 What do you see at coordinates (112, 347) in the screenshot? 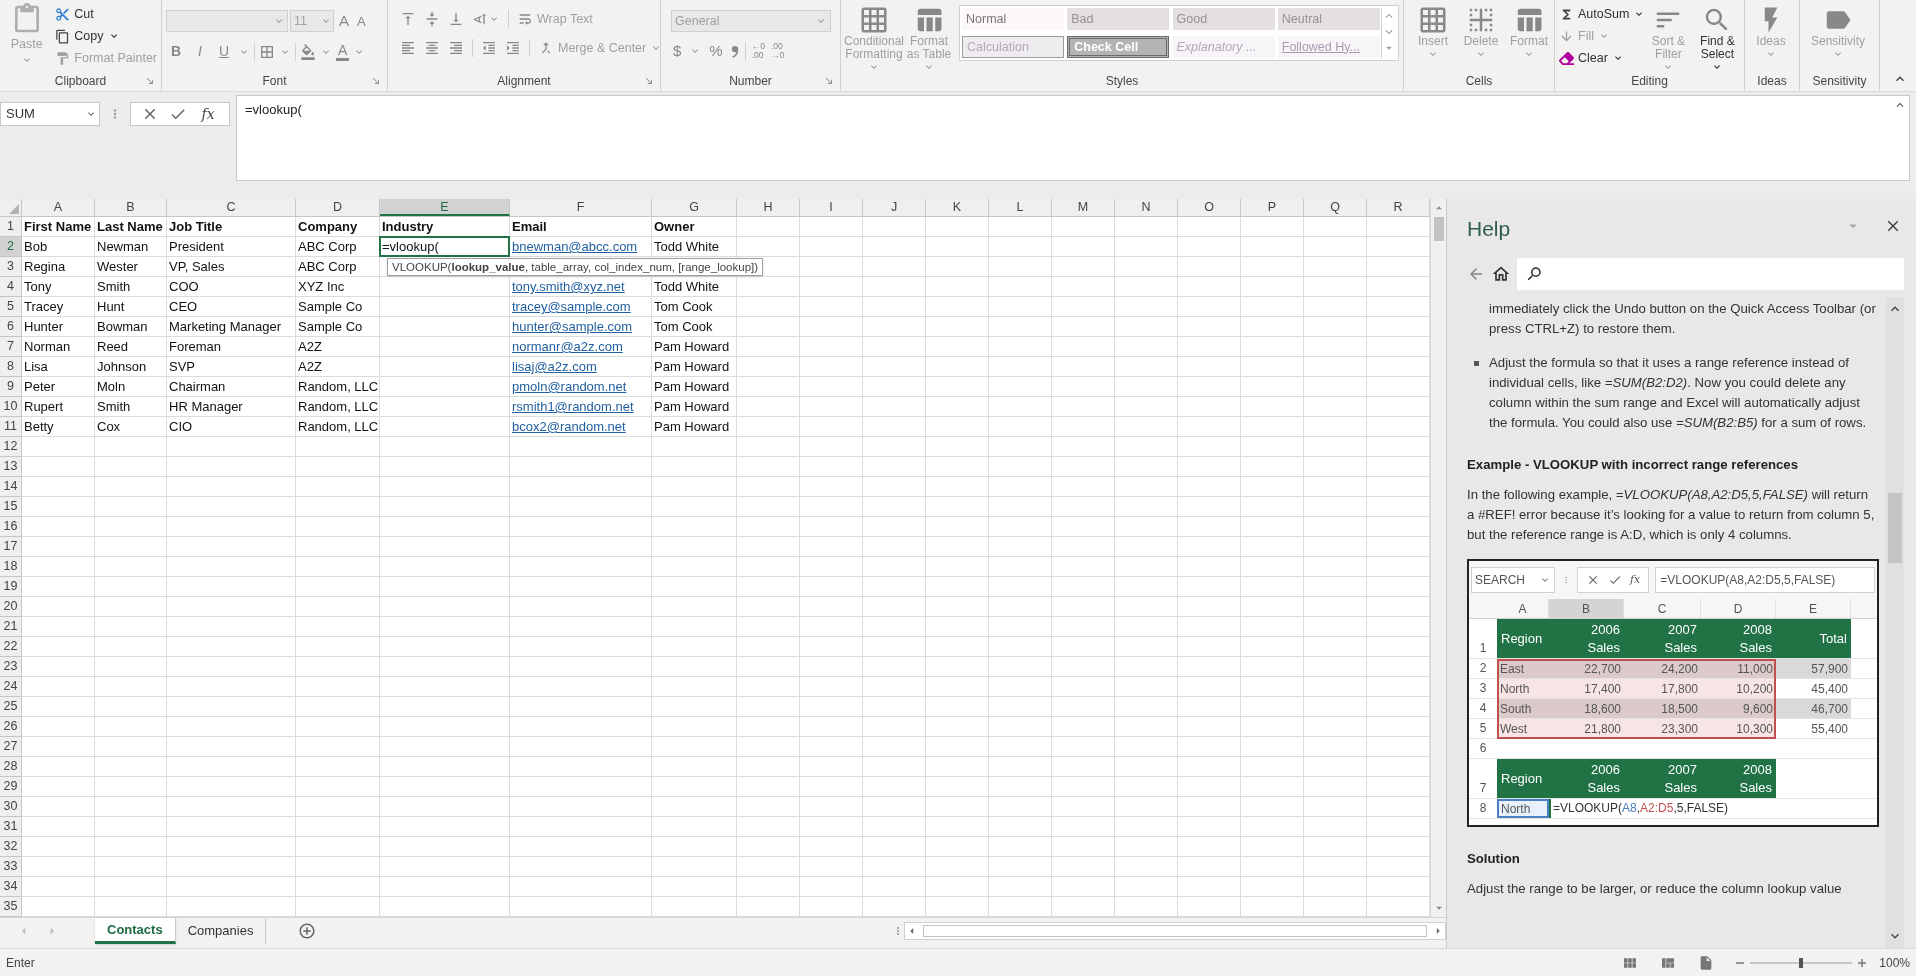
I see `table-cell-text: Reed` at bounding box center [112, 347].